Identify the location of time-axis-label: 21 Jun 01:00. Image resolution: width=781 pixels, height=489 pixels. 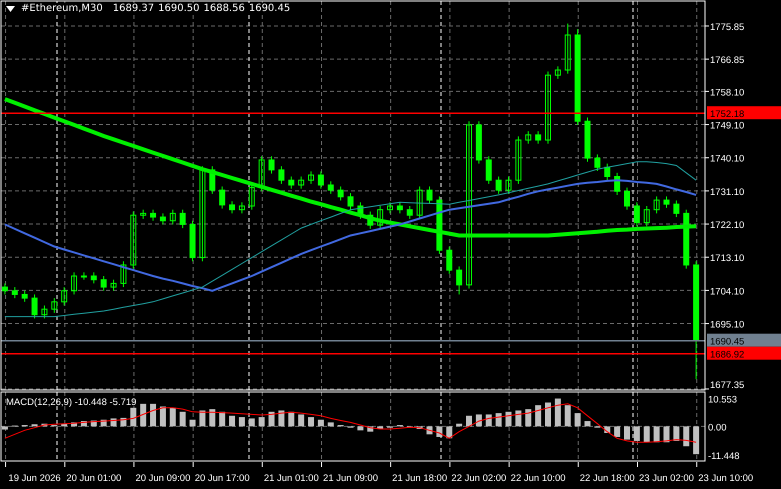
(291, 478).